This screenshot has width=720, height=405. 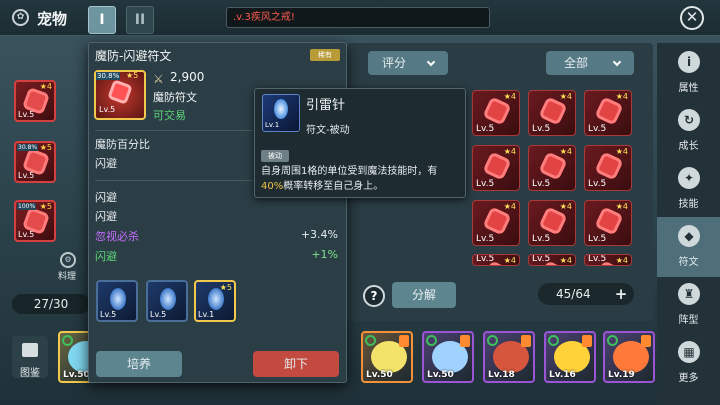 I want to click on pet-card: Lv.19, so click(x=629, y=357).